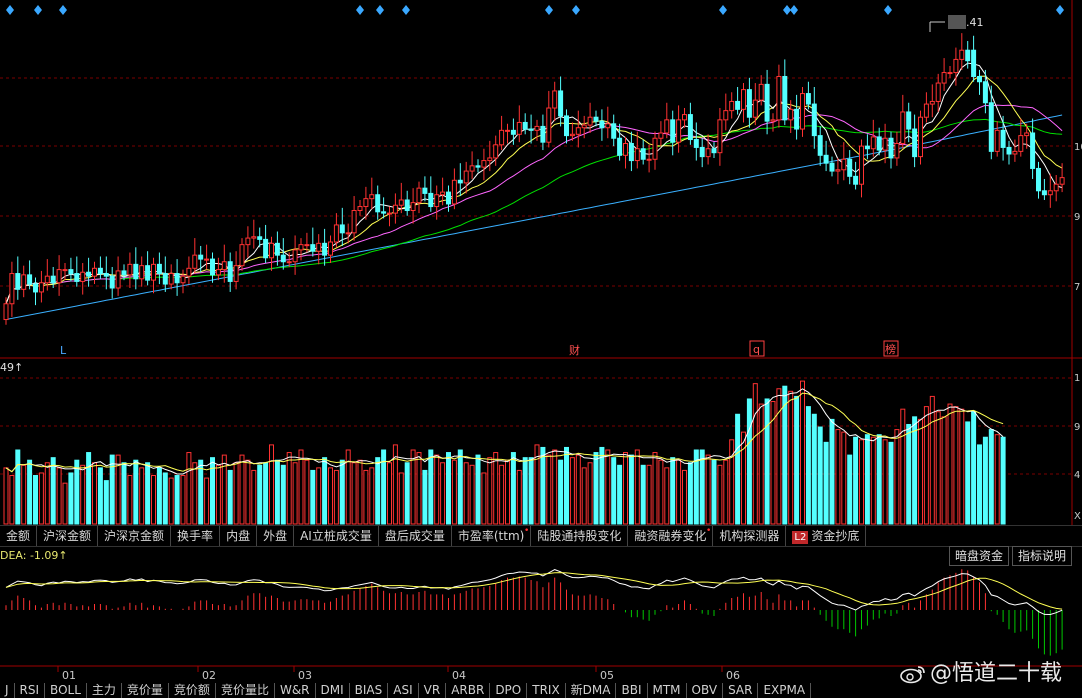 This screenshot has width=1082, height=698. Describe the element at coordinates (750, 536) in the screenshot. I see `indicator-tab: 机构探测器` at that location.